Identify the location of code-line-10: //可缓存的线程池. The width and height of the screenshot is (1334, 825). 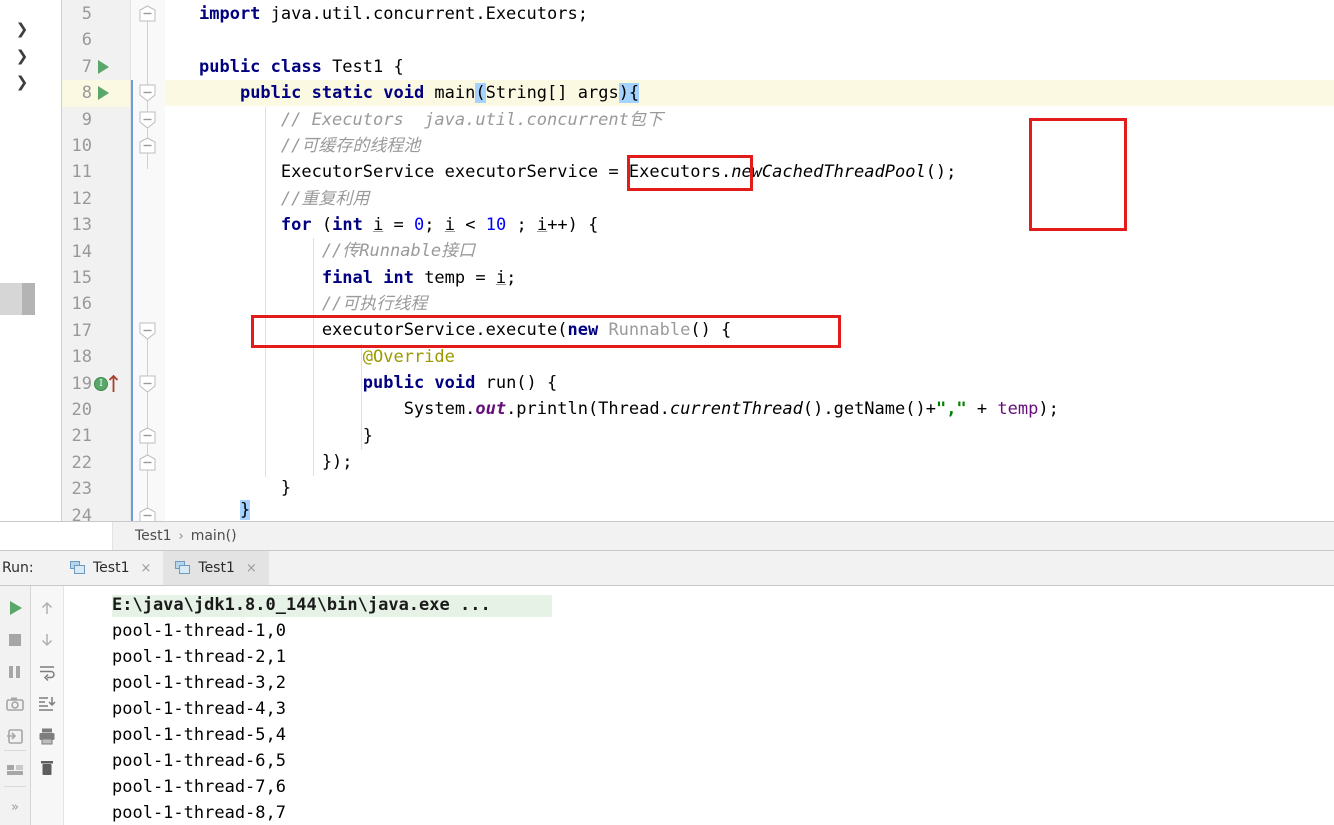
(310, 146).